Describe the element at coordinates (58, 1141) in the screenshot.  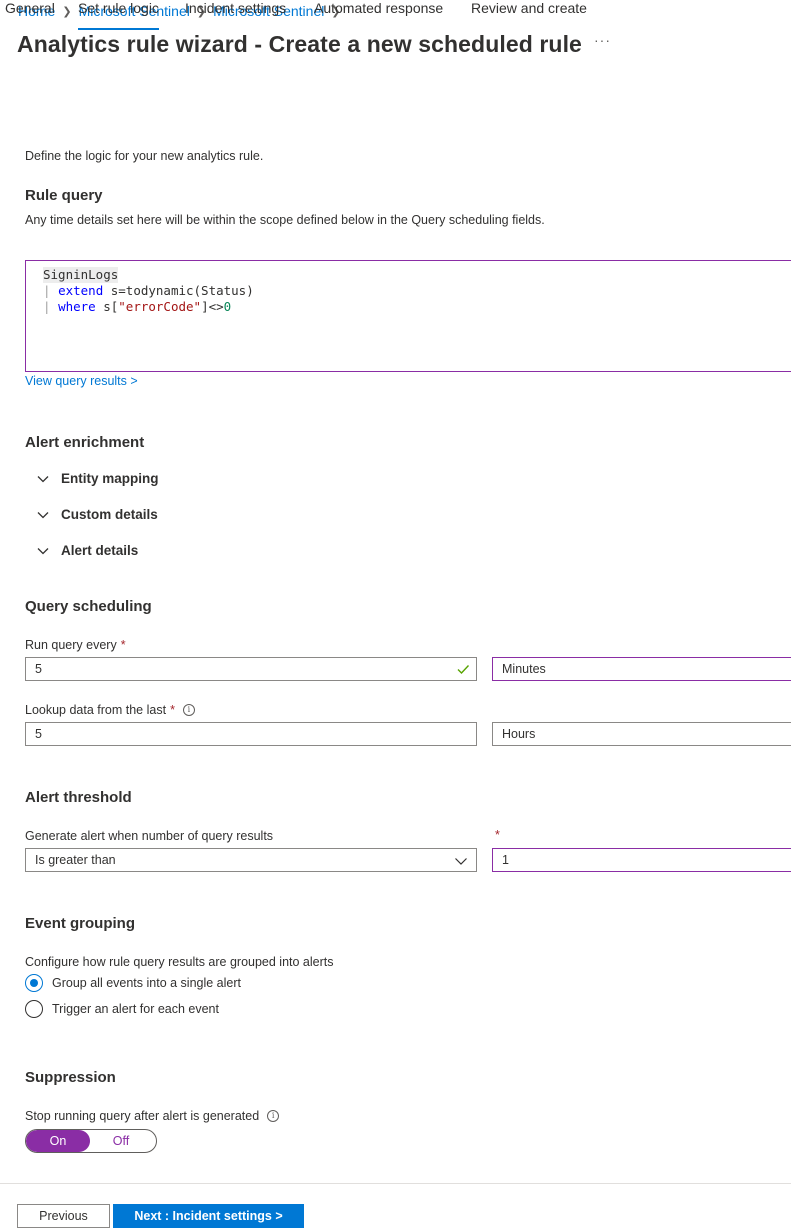
I see `toggle-on: On` at that location.